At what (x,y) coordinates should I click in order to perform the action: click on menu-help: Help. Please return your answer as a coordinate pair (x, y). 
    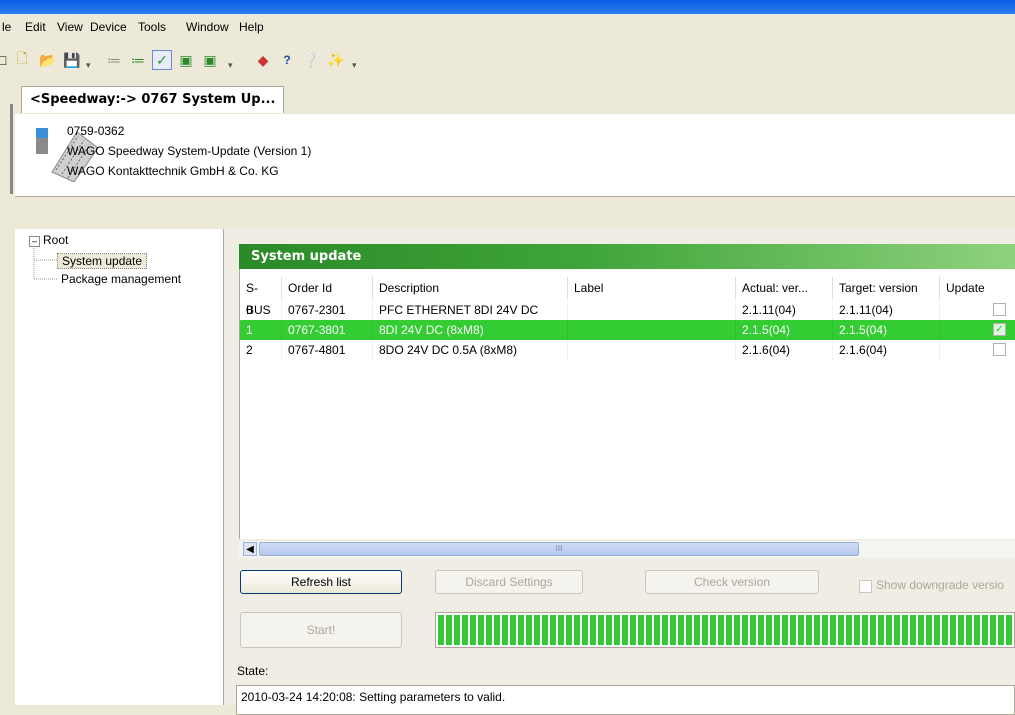
    Looking at the image, I should click on (251, 27).